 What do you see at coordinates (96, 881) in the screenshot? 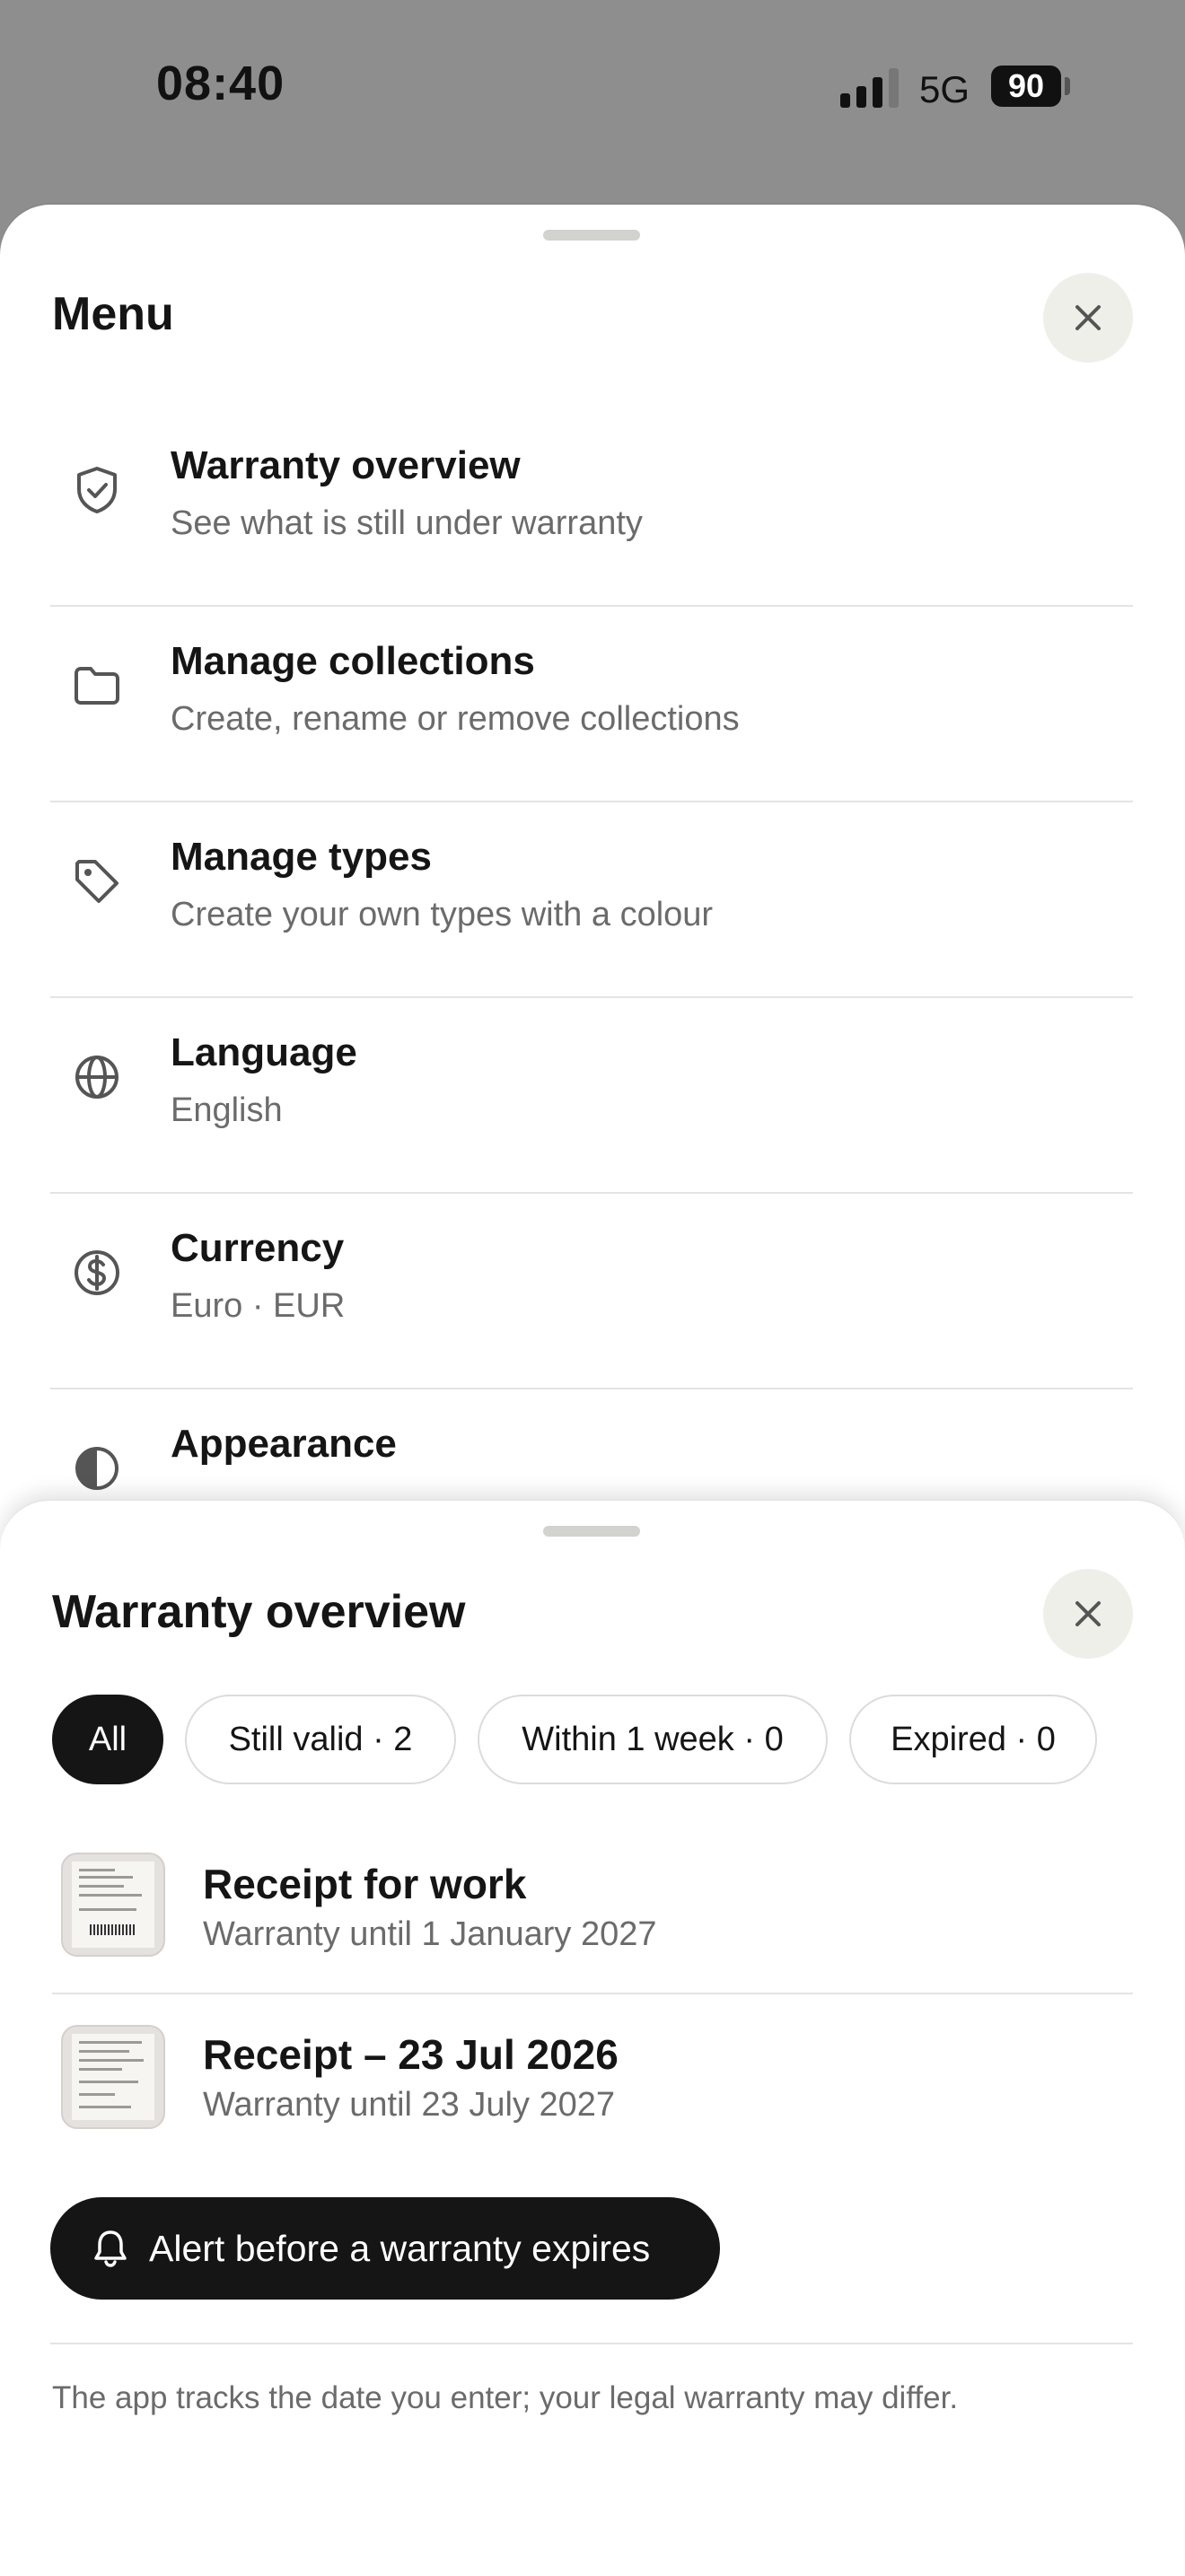
I see `tag-icon` at bounding box center [96, 881].